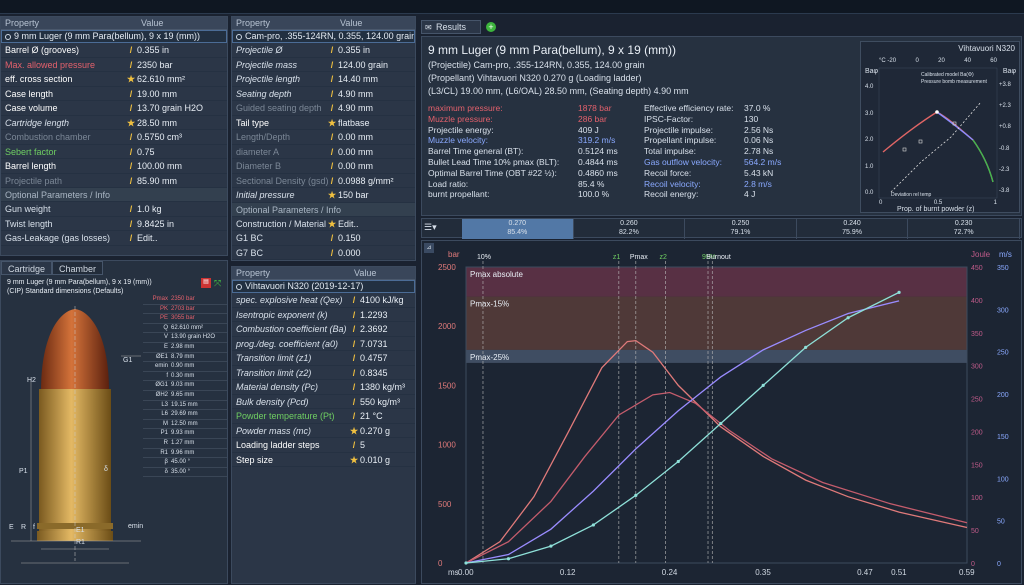 This screenshot has width=1024, height=585. What do you see at coordinates (323, 166) in the screenshot?
I see `property-row: Diameter B /0.00 mm` at bounding box center [323, 166].